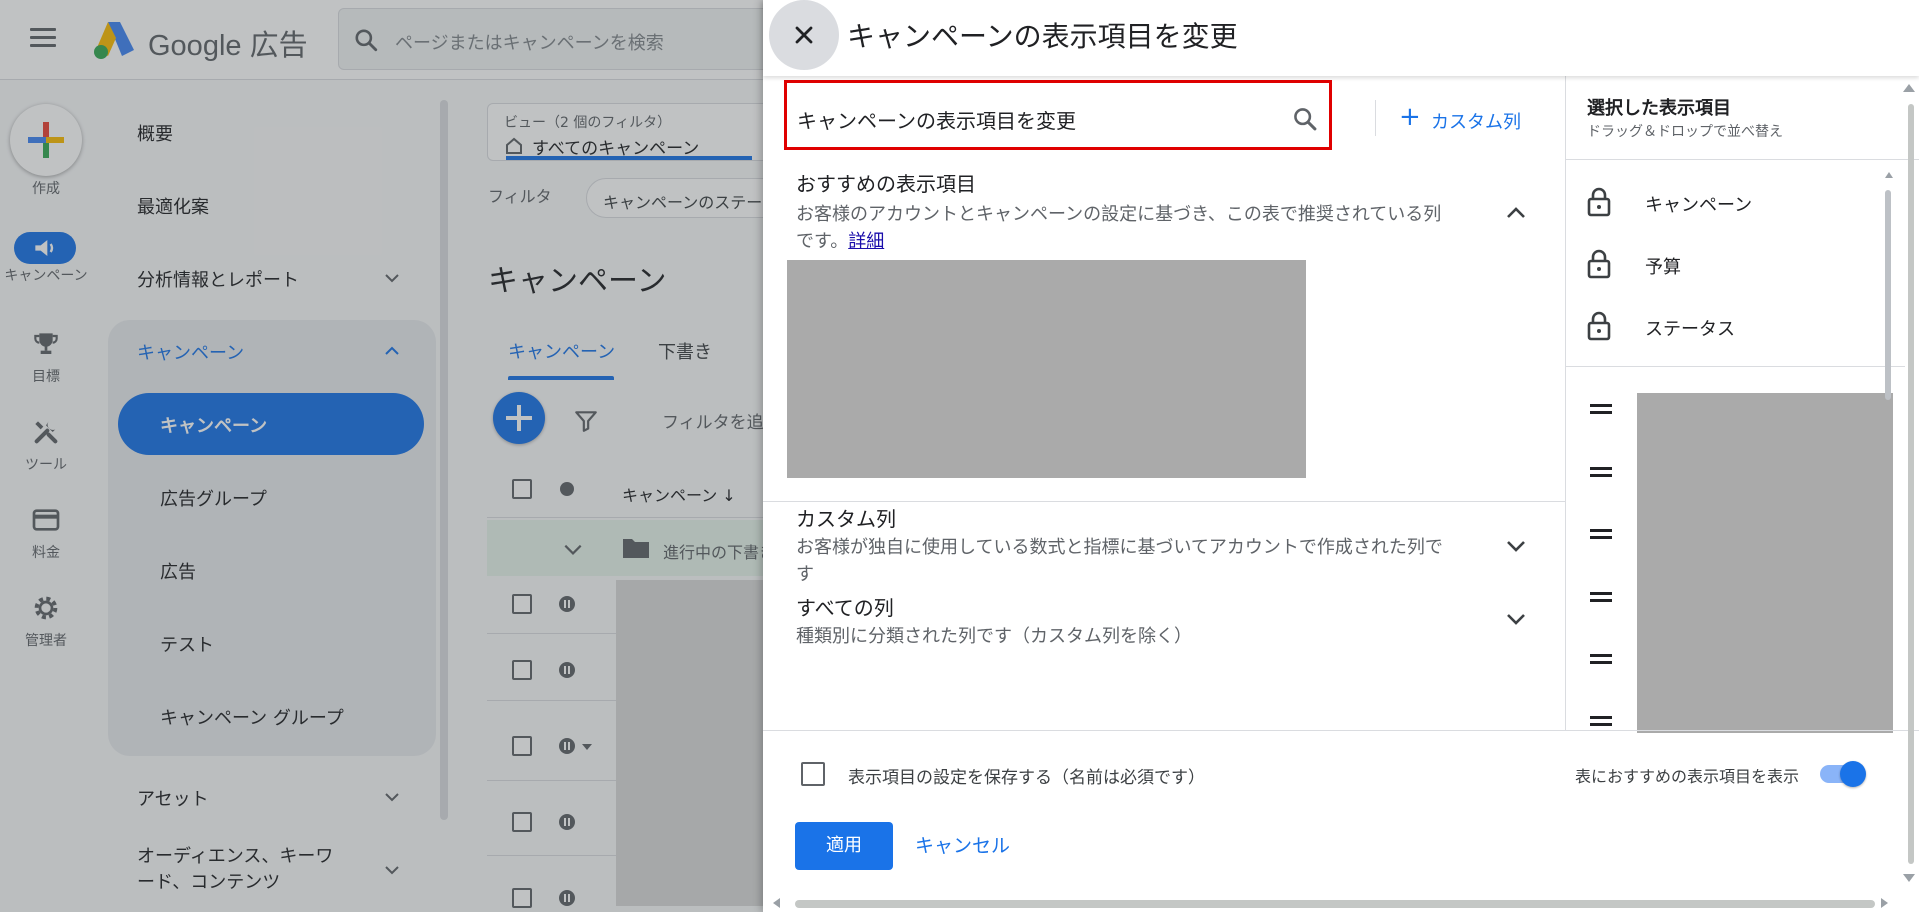  Describe the element at coordinates (1341, 730) in the screenshot. I see `footer-divider` at that location.